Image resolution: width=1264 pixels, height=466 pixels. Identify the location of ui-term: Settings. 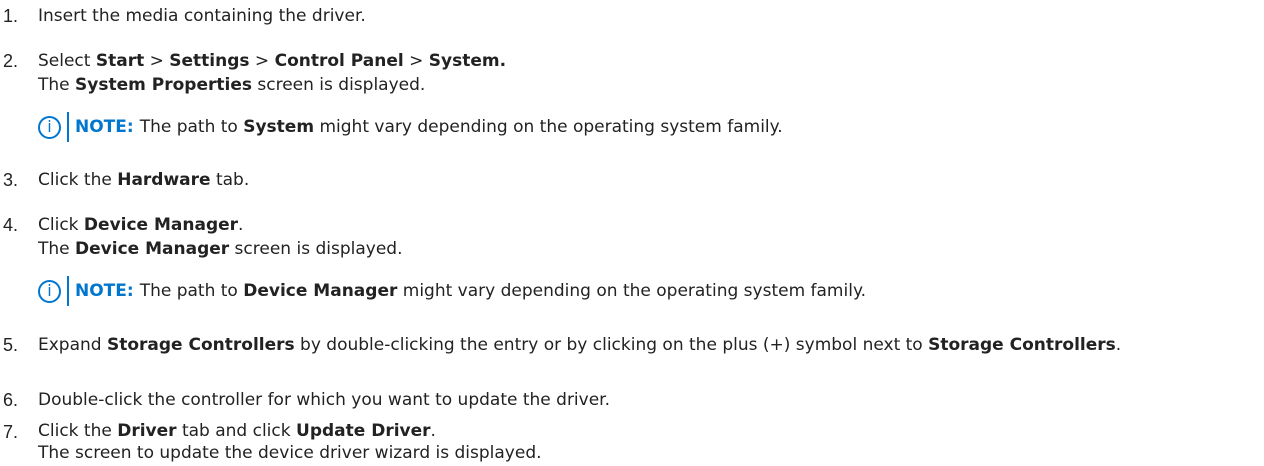
(209, 61).